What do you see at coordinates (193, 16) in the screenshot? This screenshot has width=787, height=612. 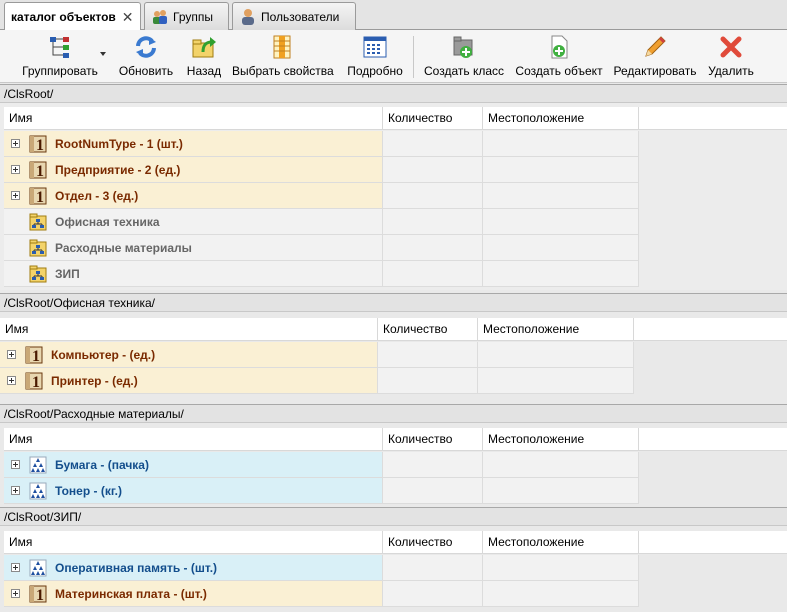 I see `tab-label: Группы` at bounding box center [193, 16].